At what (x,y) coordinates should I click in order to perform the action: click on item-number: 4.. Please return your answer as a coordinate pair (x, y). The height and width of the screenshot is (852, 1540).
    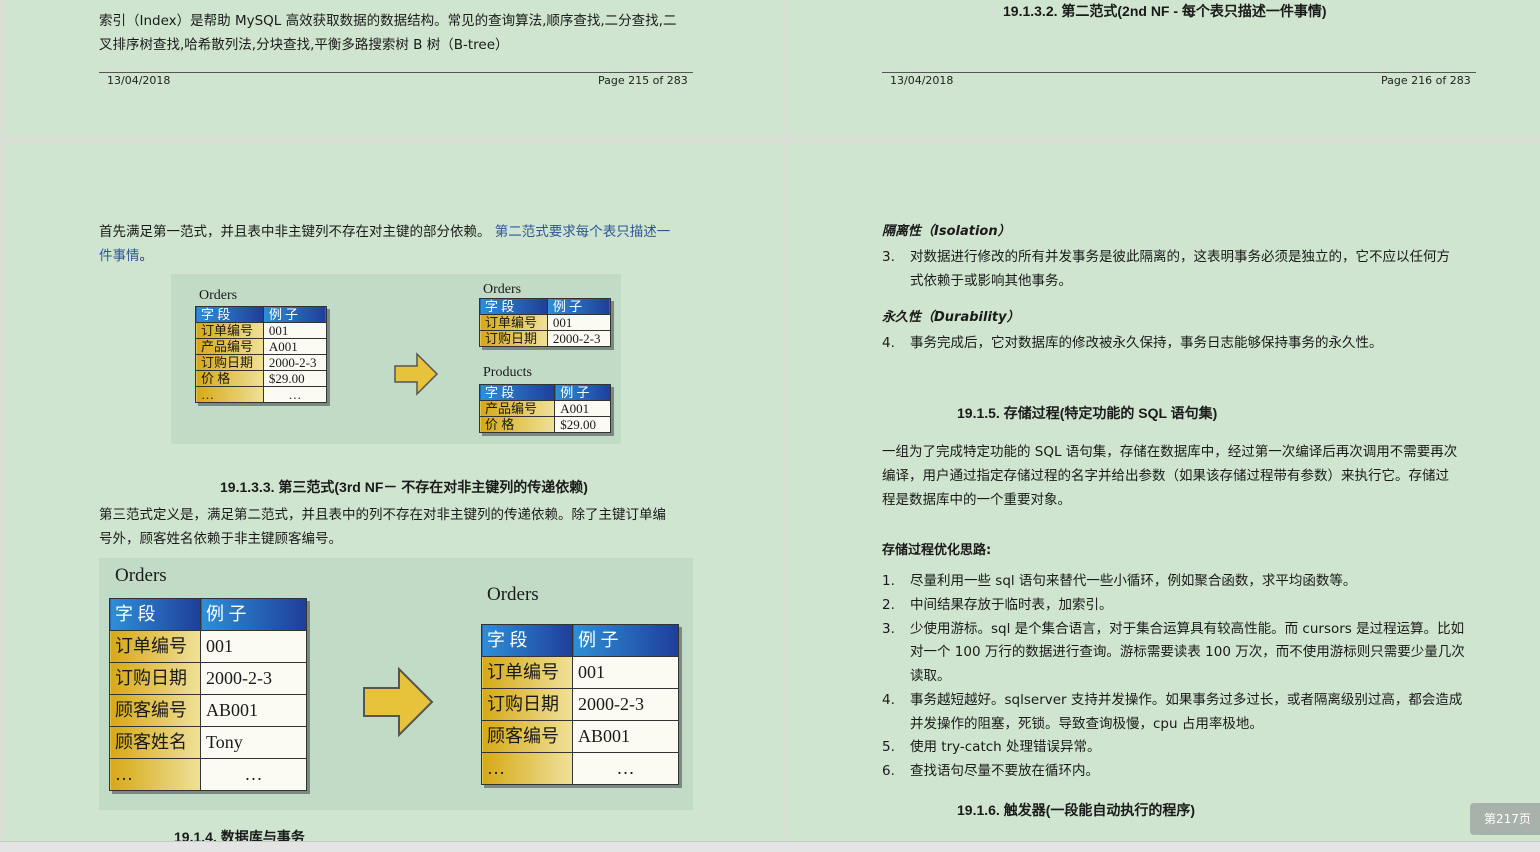
    Looking at the image, I should click on (888, 343).